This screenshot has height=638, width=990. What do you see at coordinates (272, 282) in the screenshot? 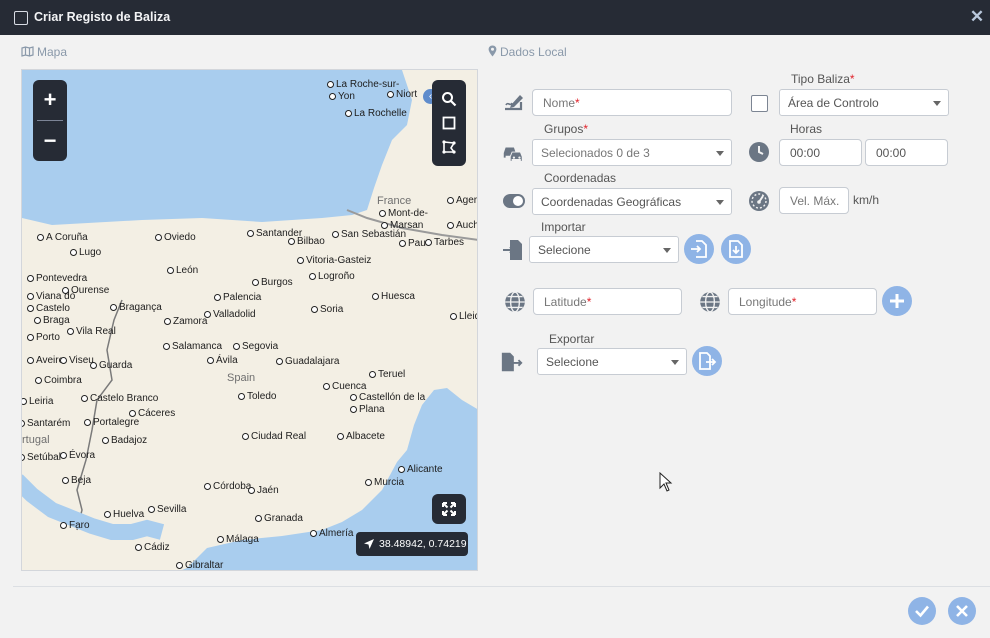
I see `city-label: Burgos` at bounding box center [272, 282].